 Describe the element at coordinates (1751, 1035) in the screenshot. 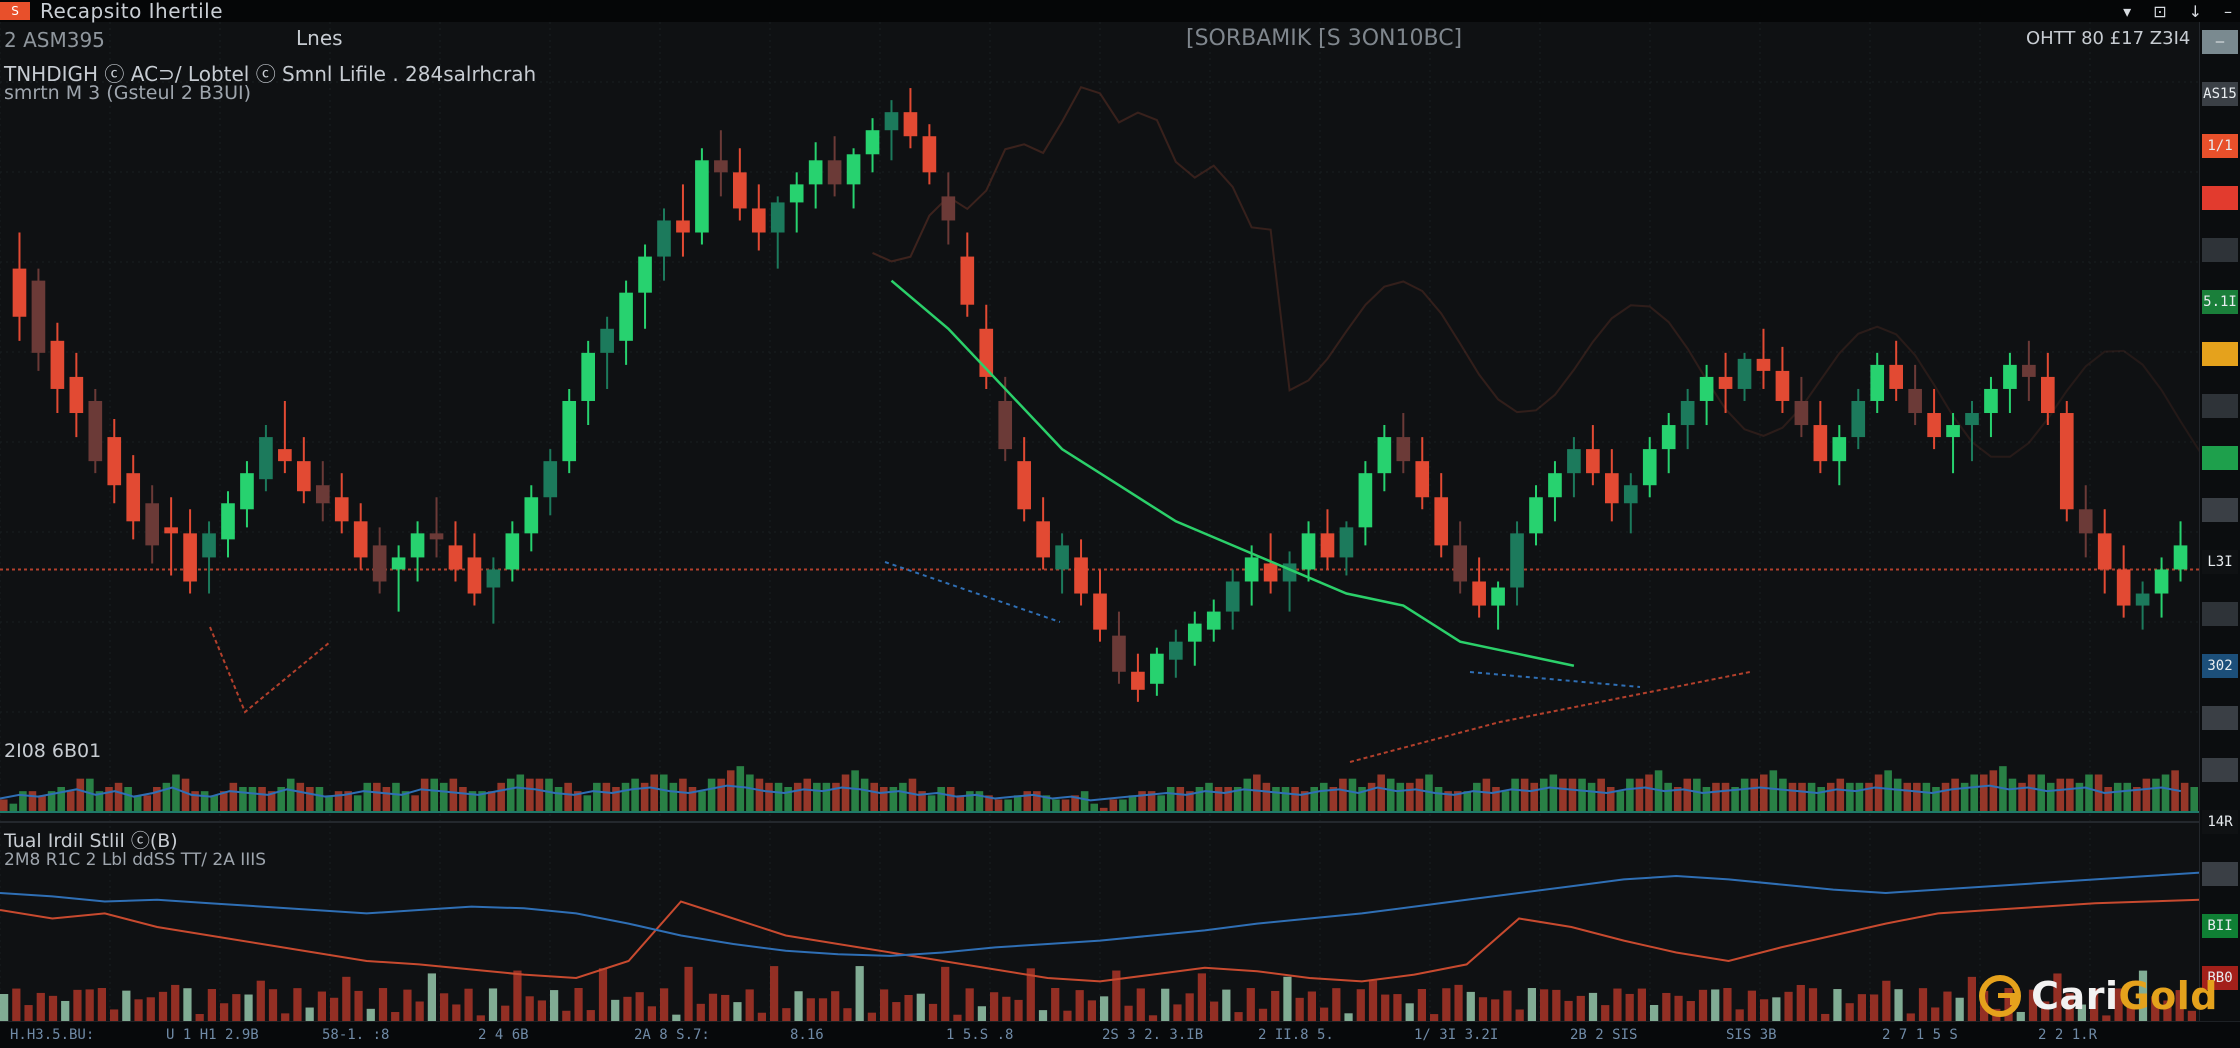

I see `time-axis-label: SIS 3B` at that location.